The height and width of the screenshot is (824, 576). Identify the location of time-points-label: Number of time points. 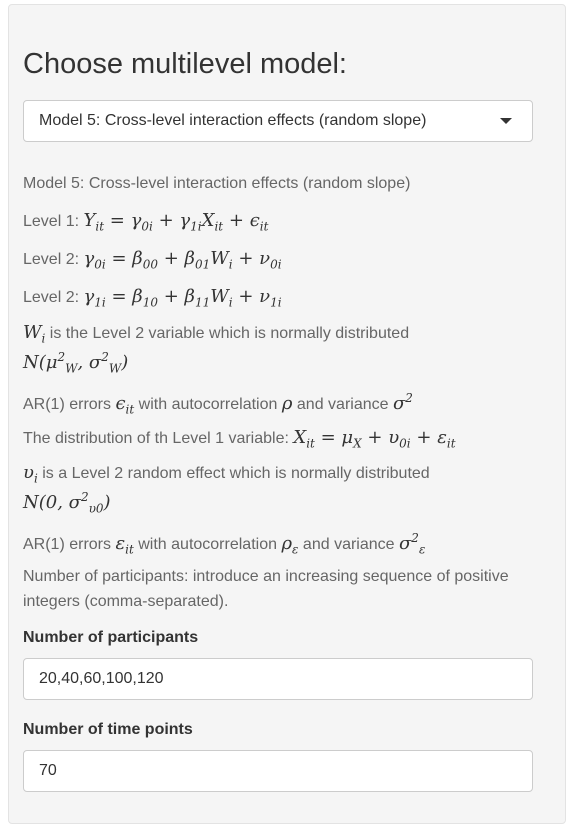
(108, 729).